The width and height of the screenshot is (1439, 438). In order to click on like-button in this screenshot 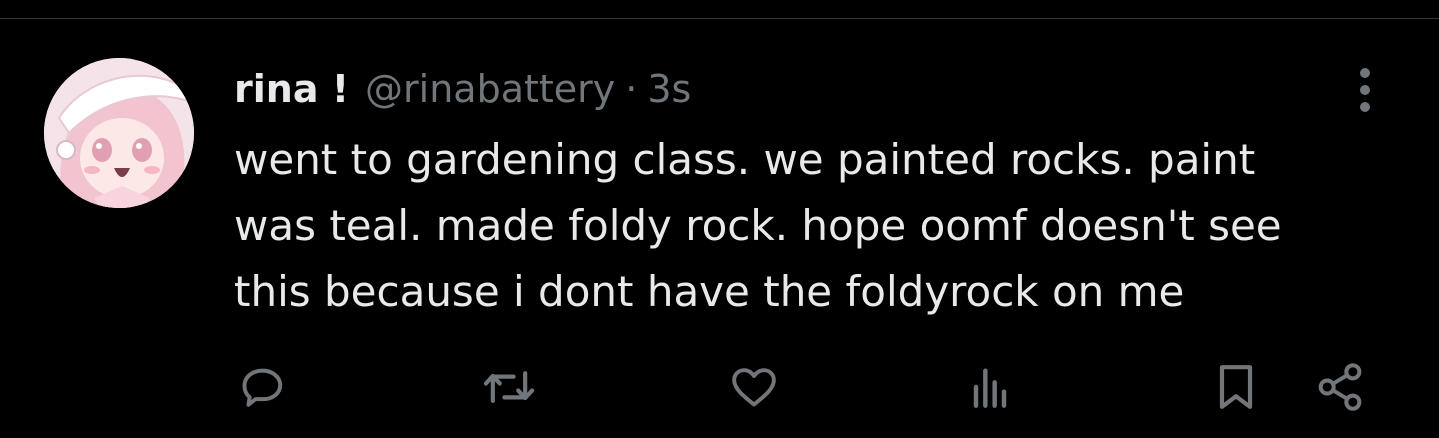, I will do `click(754, 387)`.